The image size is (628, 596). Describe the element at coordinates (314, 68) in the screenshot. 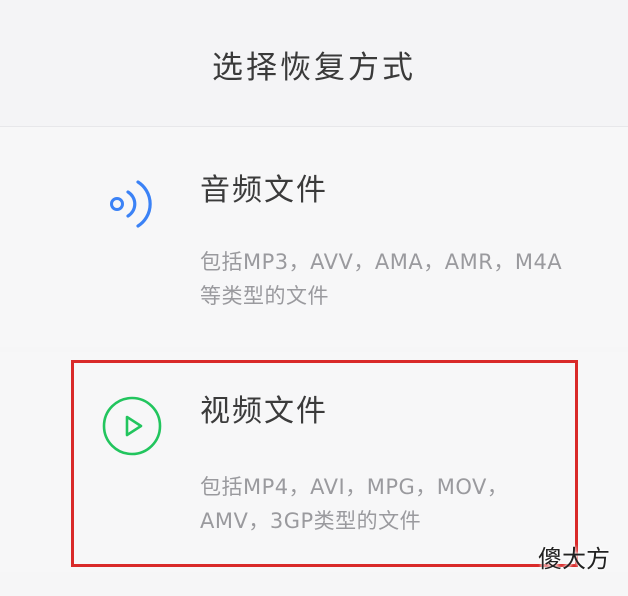

I see `page-title: 选择恢复方式` at that location.